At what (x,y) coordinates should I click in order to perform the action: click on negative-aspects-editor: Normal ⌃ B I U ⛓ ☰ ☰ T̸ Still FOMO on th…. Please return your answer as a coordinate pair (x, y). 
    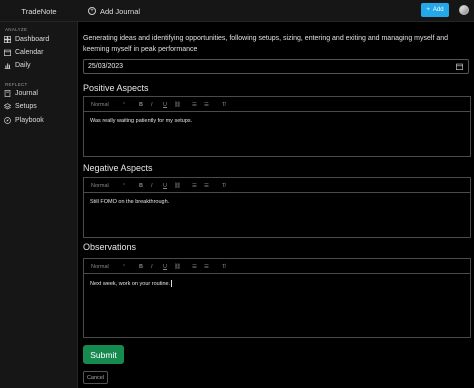
    Looking at the image, I should click on (277, 207).